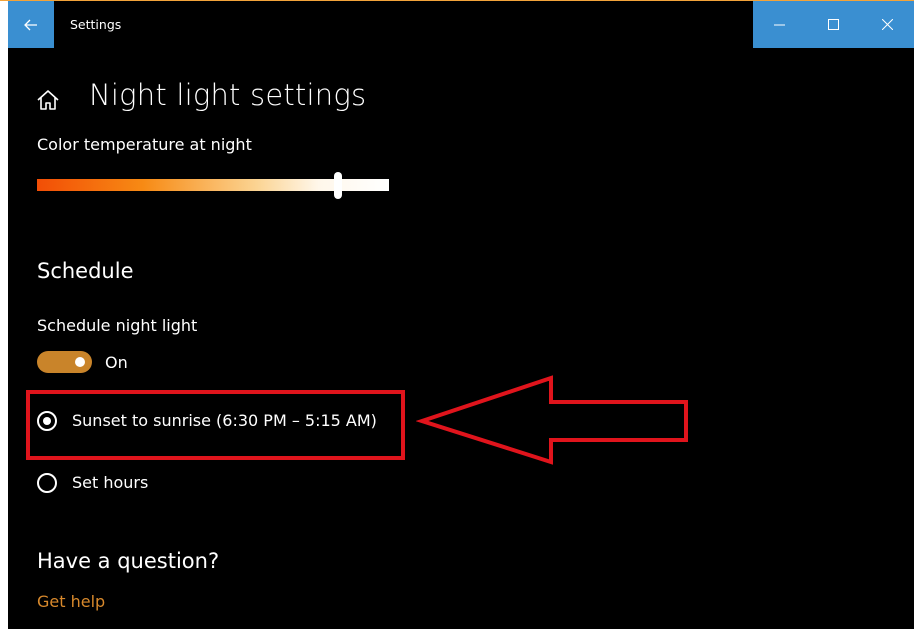 This screenshot has height=630, width=914. I want to click on schedule-heading: Schedule, so click(85, 271).